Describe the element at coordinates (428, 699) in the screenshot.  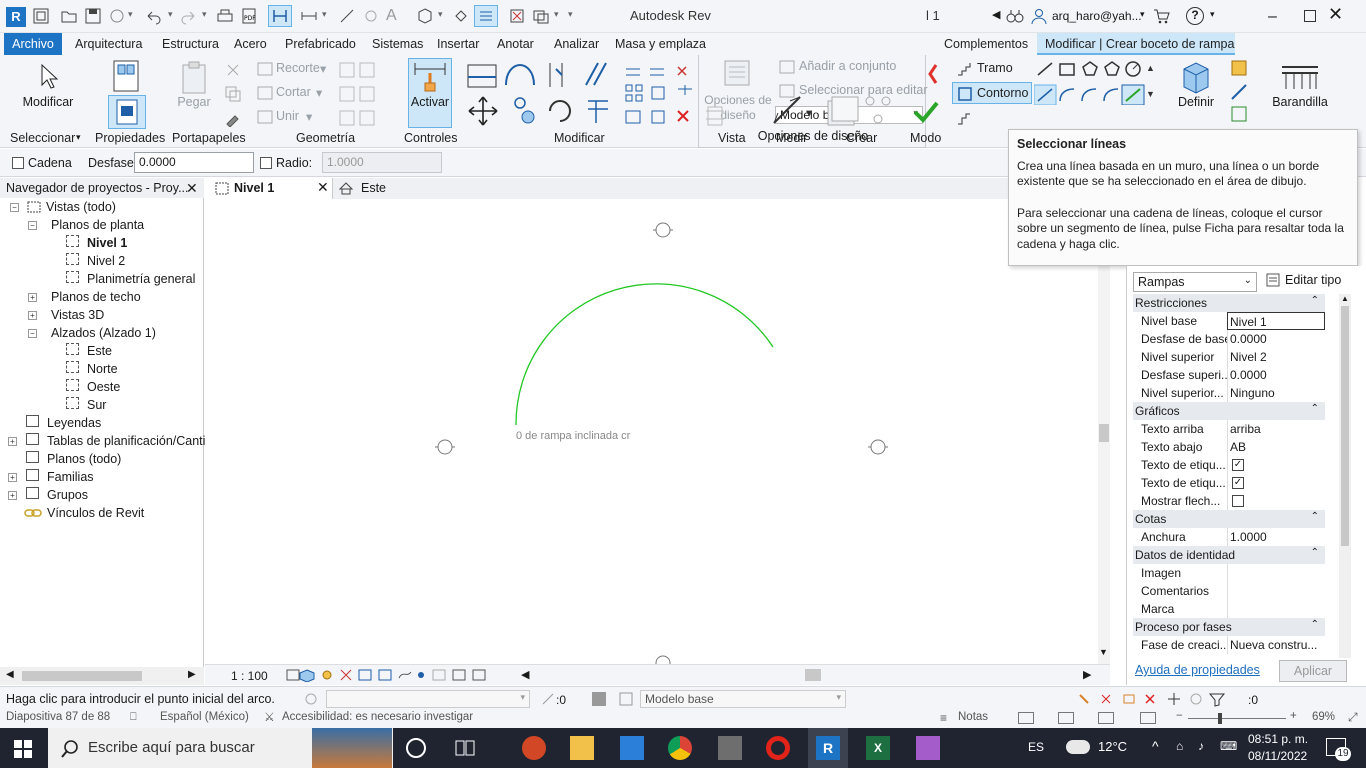
I see `workset-select: ▾` at that location.